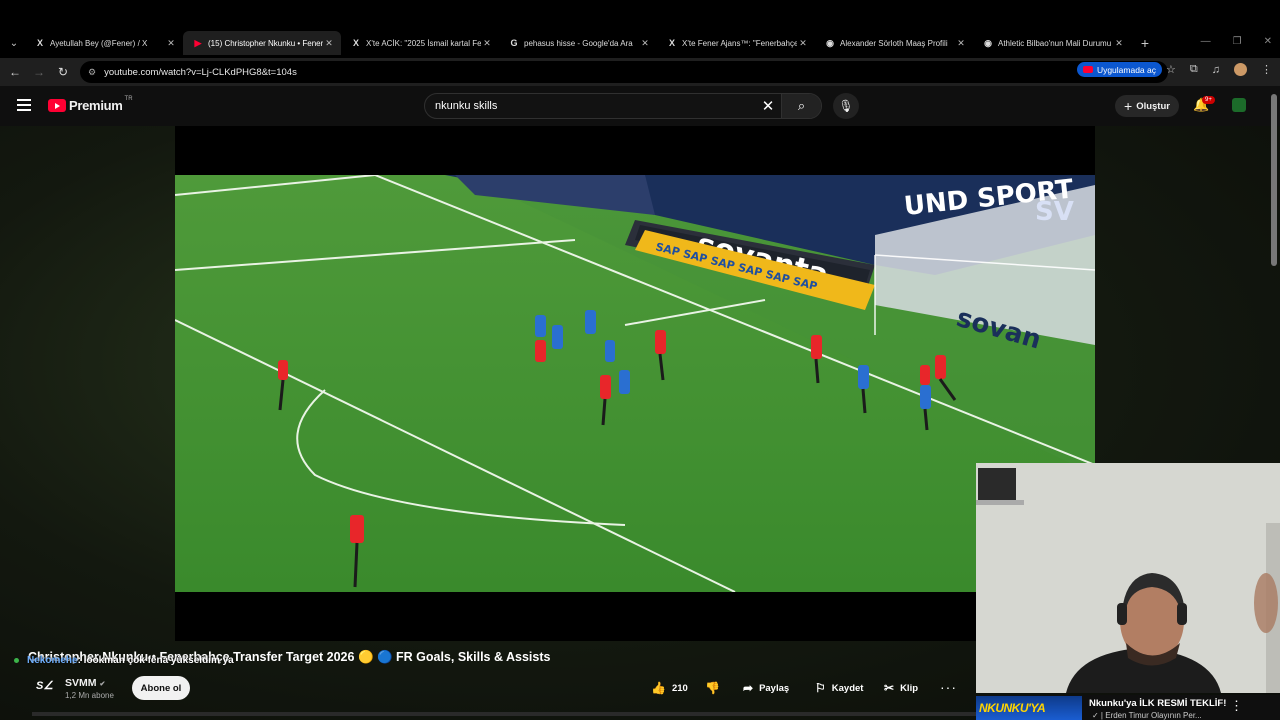 The image size is (1280, 720). I want to click on notification-badge: 9+, so click(1208, 100).